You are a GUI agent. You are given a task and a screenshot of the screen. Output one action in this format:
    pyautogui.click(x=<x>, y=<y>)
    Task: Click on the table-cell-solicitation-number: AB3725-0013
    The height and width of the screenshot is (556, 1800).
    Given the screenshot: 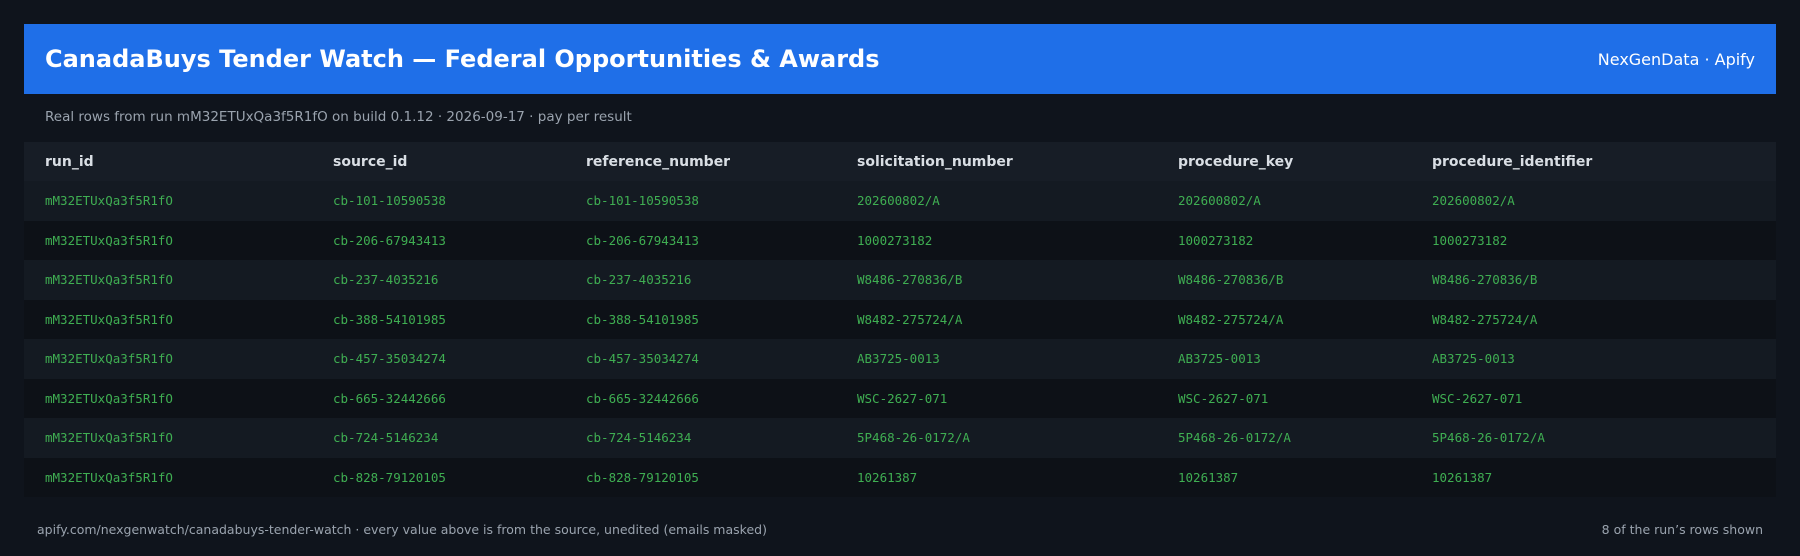 What is the action you would take?
    pyautogui.click(x=996, y=359)
    